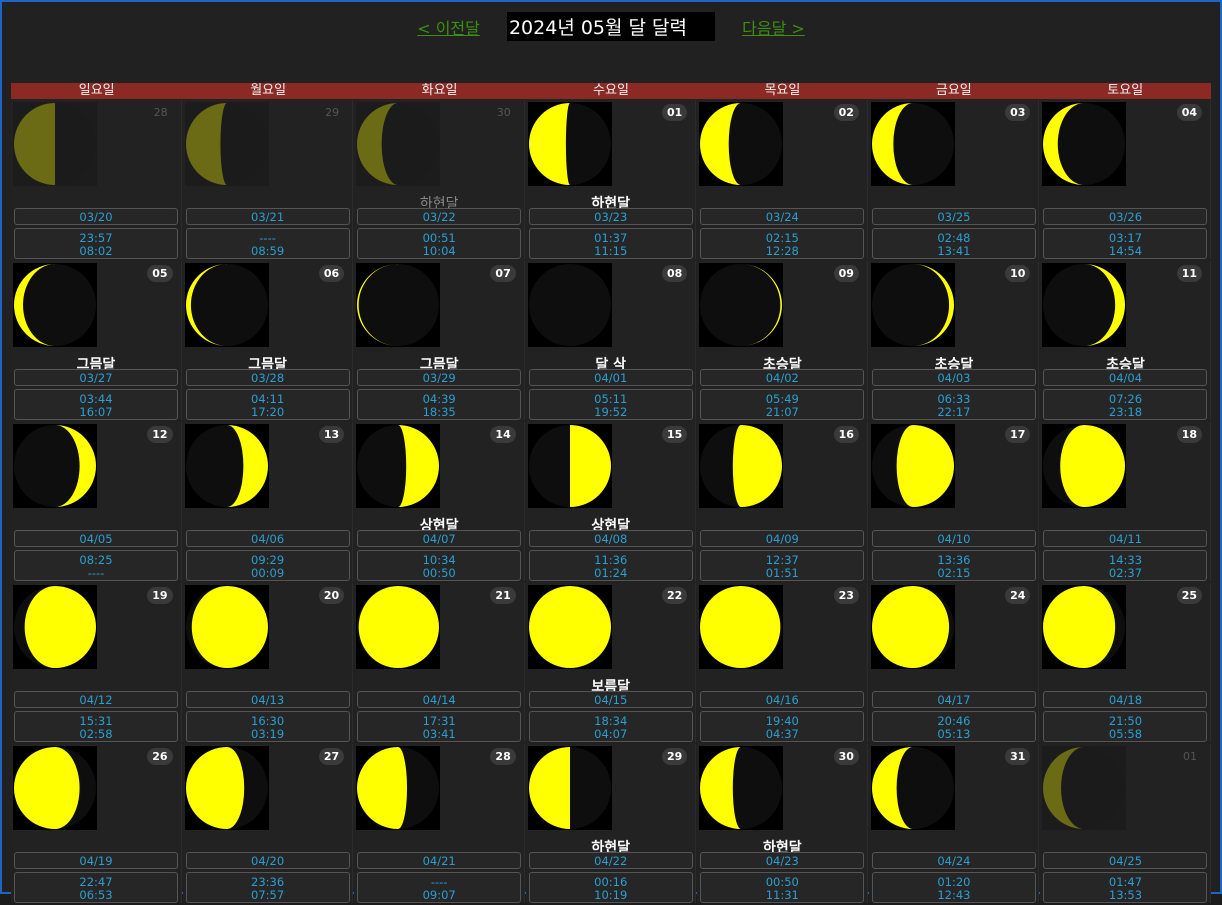 This screenshot has width=1222, height=905. What do you see at coordinates (1126, 501) in the screenshot?
I see `day-cell: 18 04/11 14:33 02:37` at bounding box center [1126, 501].